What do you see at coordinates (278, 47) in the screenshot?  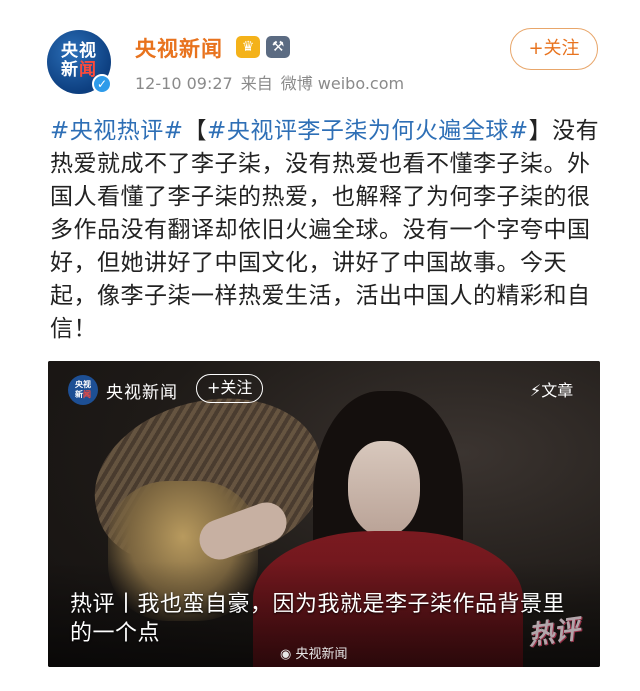 I see `tool-badge-icon: ⚒` at bounding box center [278, 47].